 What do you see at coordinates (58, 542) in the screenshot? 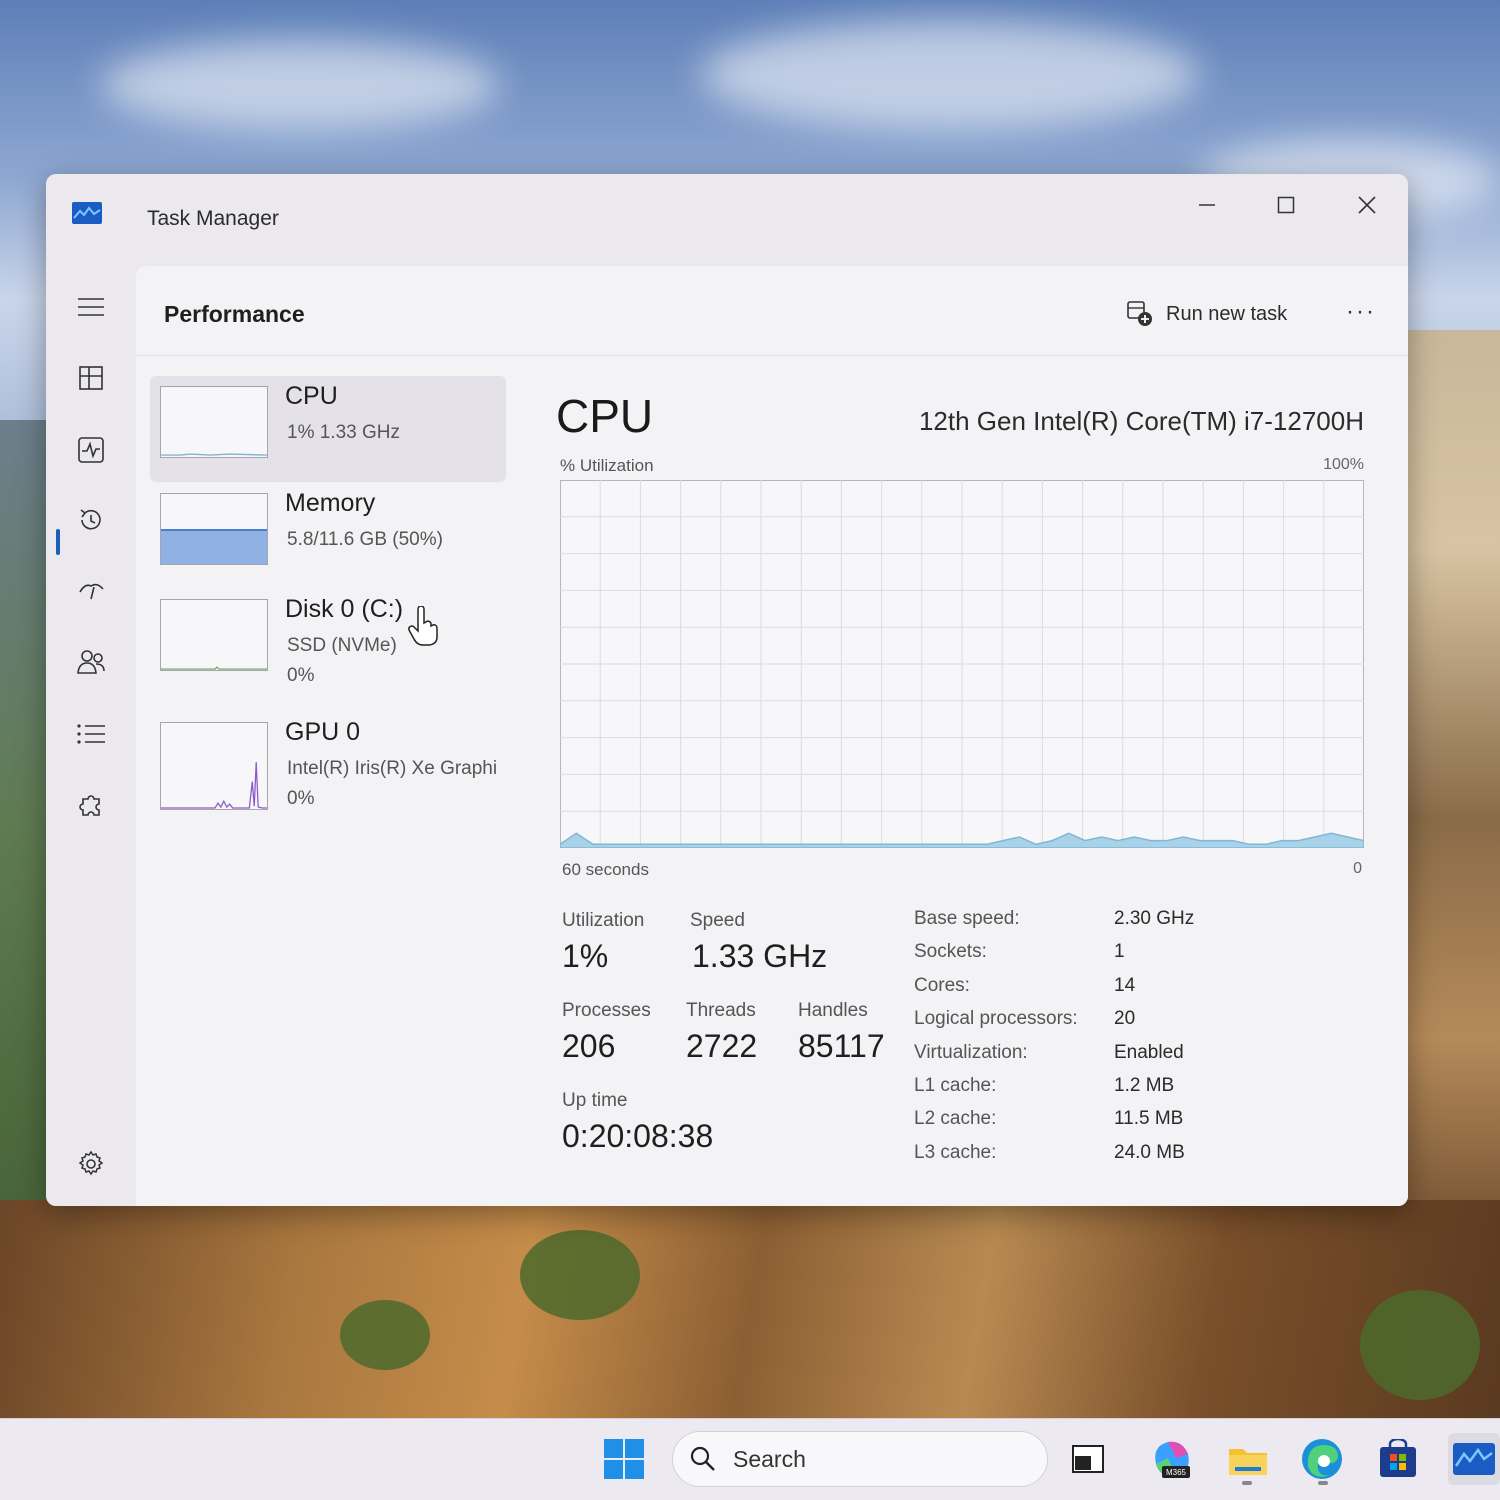
I see `nav-selected-indicator` at bounding box center [58, 542].